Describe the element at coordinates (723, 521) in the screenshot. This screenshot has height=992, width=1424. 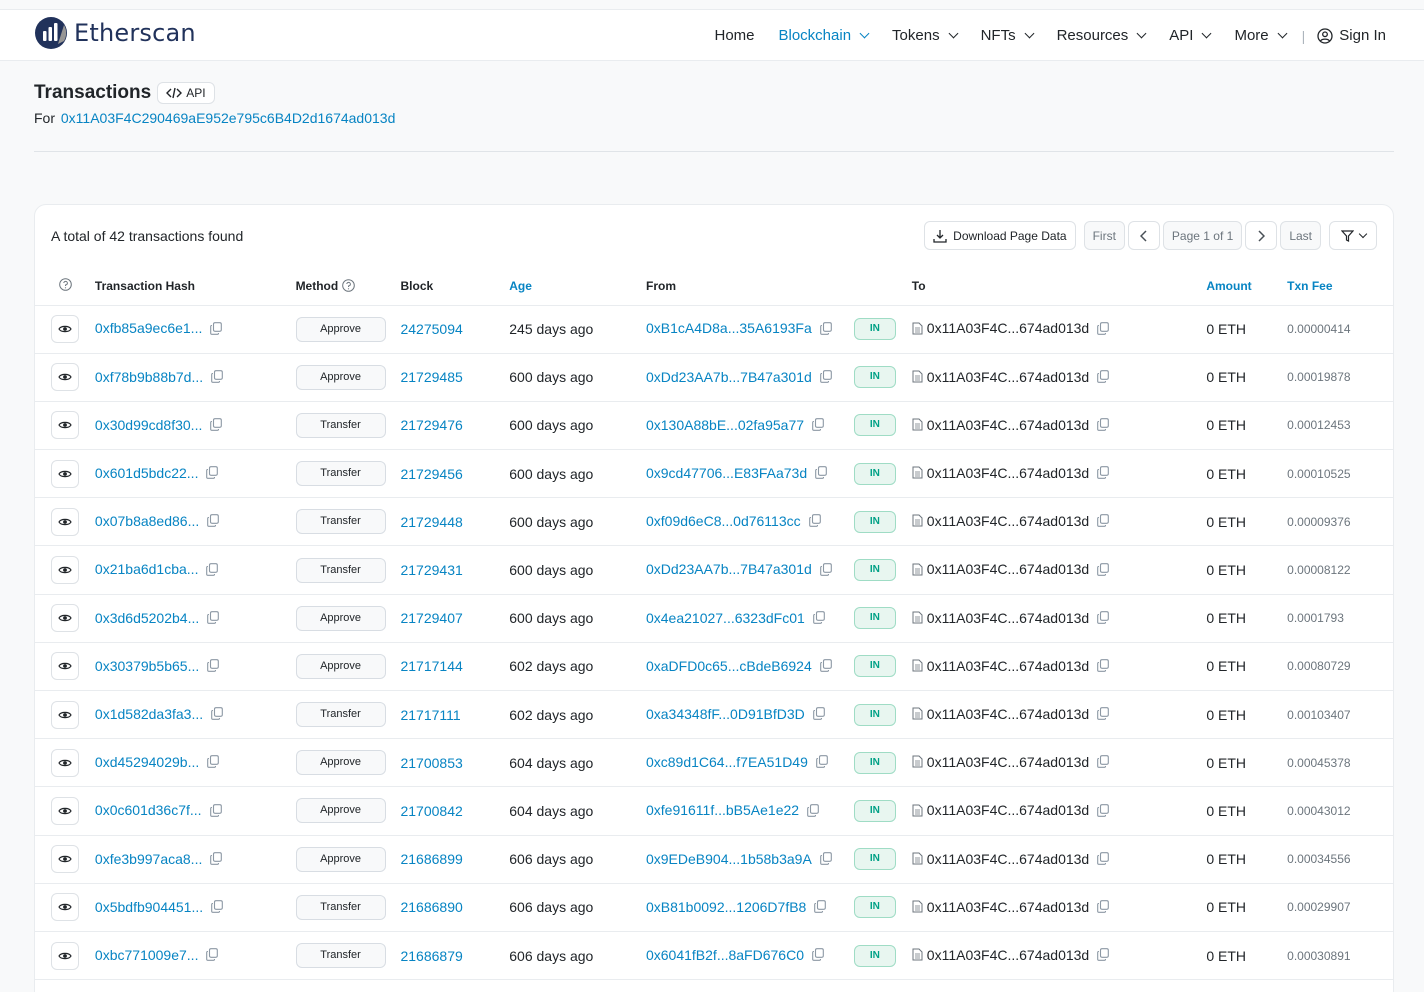
I see `from-address-link: 0xf09d6eC8...0d76113cc` at that location.